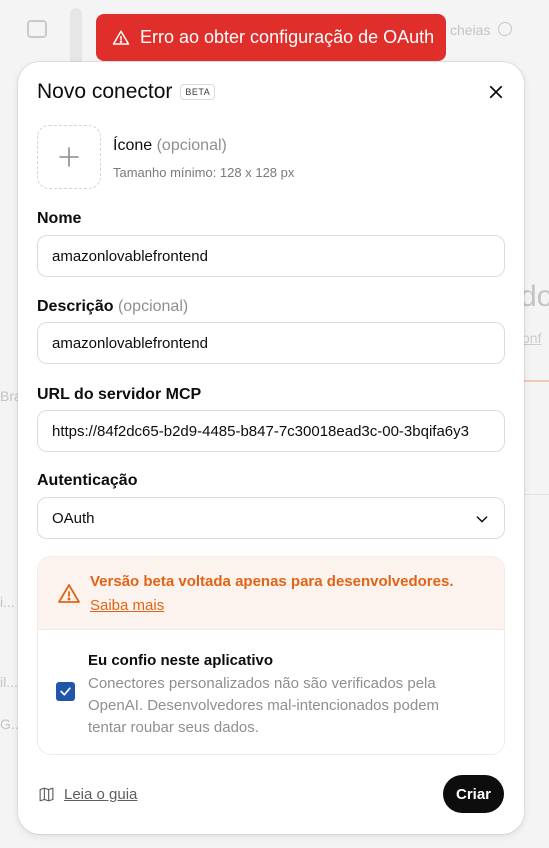 The image size is (549, 848). What do you see at coordinates (271, 256) in the screenshot?
I see `name-input: amazonlovablefrontend` at bounding box center [271, 256].